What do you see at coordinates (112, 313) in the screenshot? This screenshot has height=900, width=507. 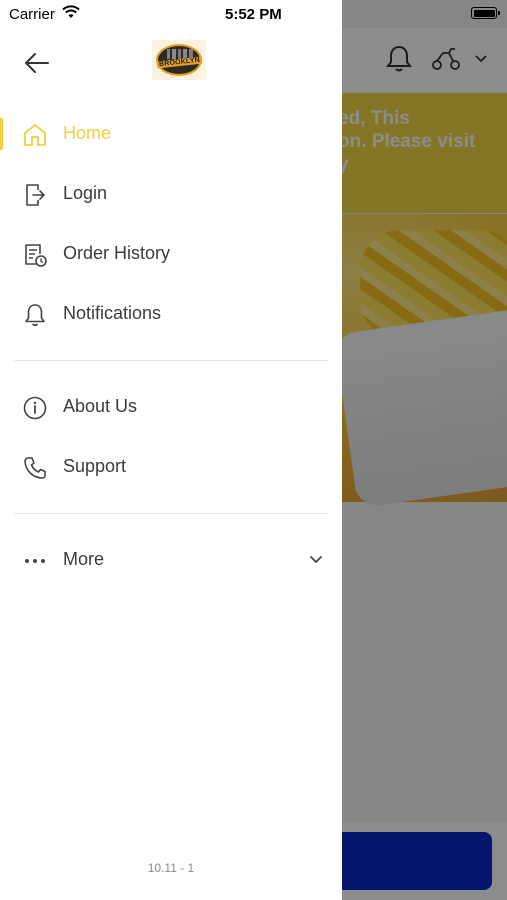 I see `menu-label: Notifications` at bounding box center [112, 313].